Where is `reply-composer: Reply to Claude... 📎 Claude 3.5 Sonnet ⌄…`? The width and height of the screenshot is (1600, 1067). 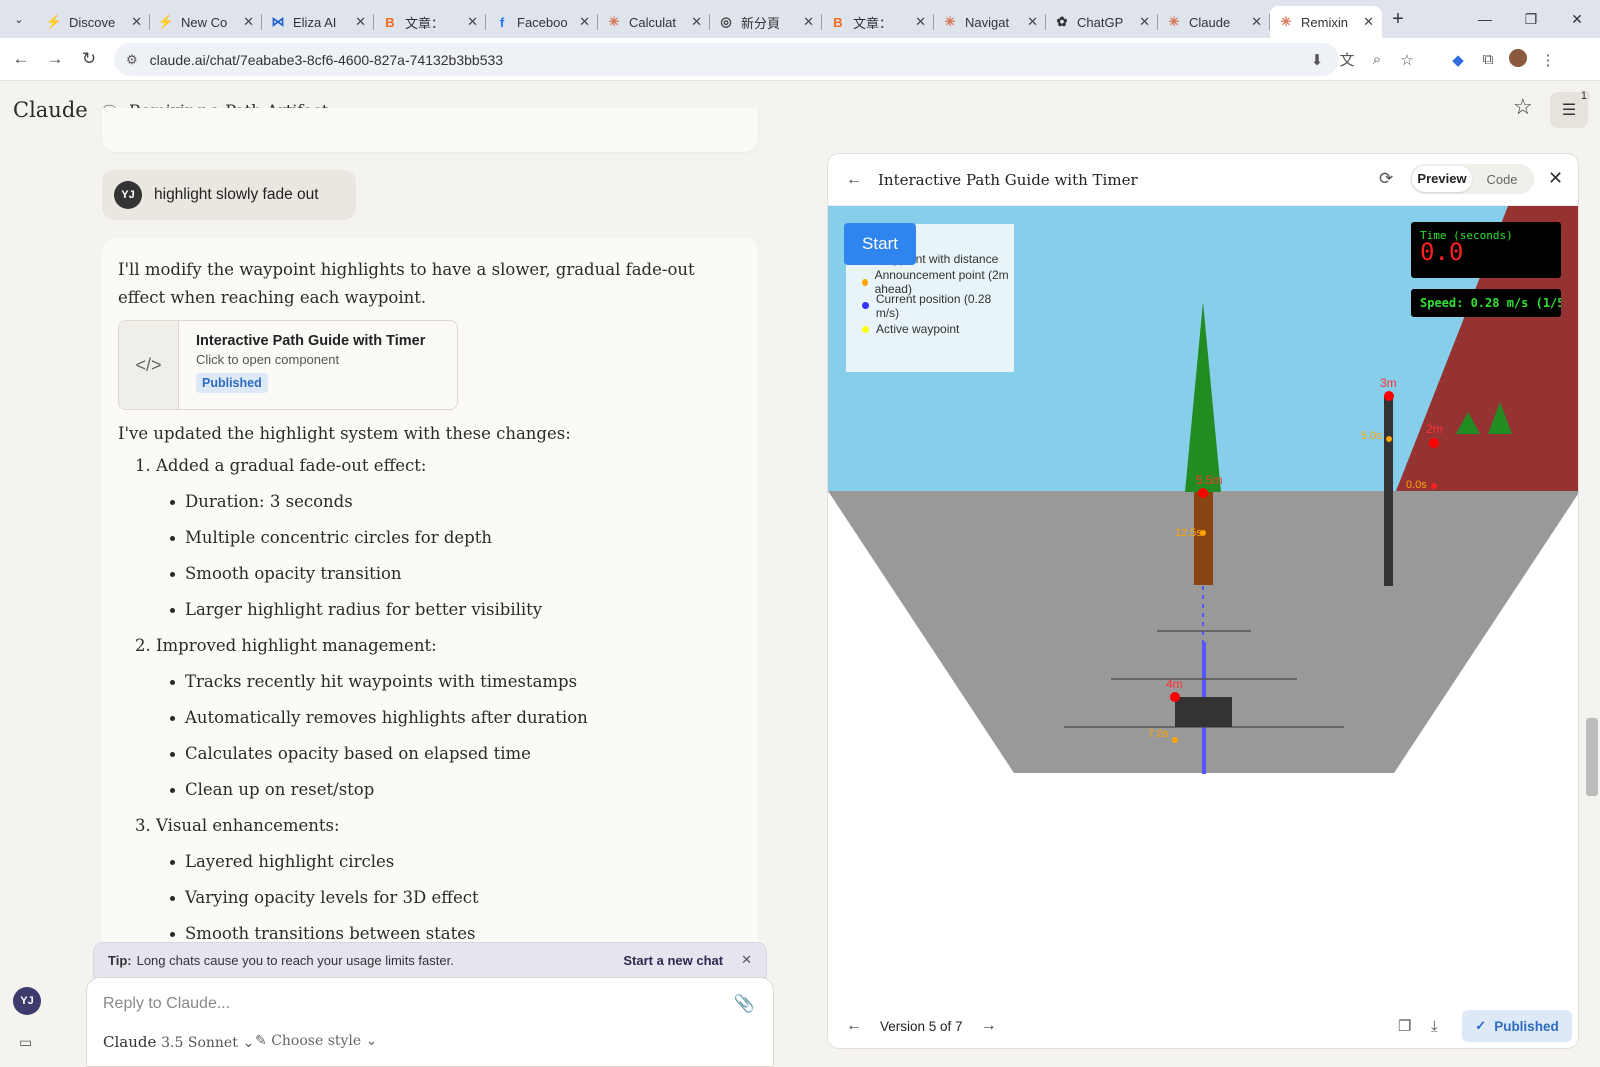 reply-composer: Reply to Claude... 📎 Claude 3.5 Sonnet ⌄… is located at coordinates (430, 1022).